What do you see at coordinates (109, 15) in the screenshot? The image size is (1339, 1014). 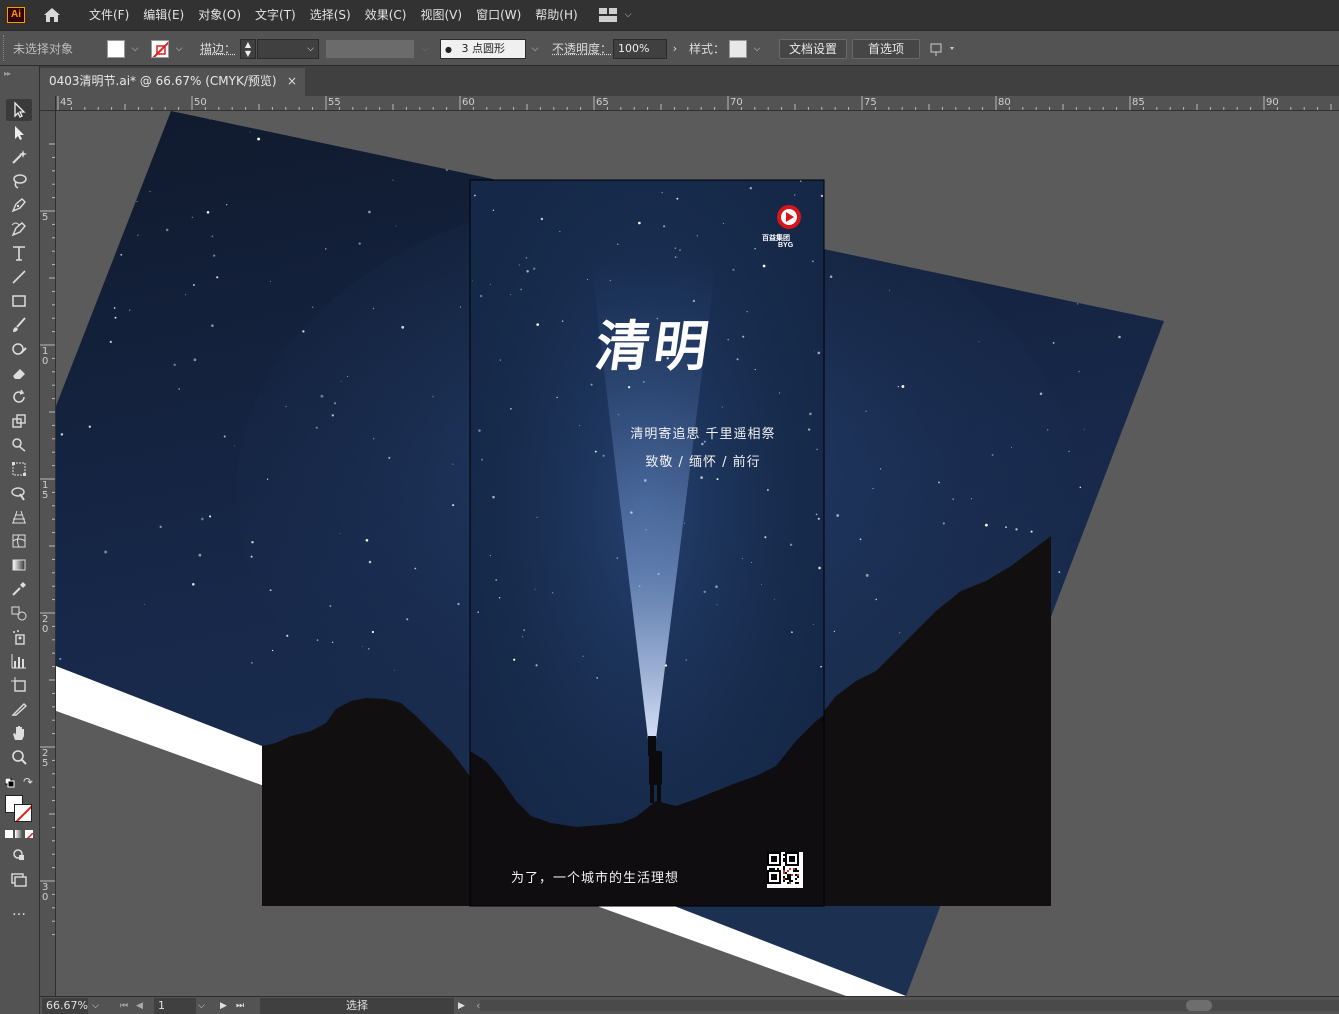 I see `menu-file: 文件(F)` at bounding box center [109, 15].